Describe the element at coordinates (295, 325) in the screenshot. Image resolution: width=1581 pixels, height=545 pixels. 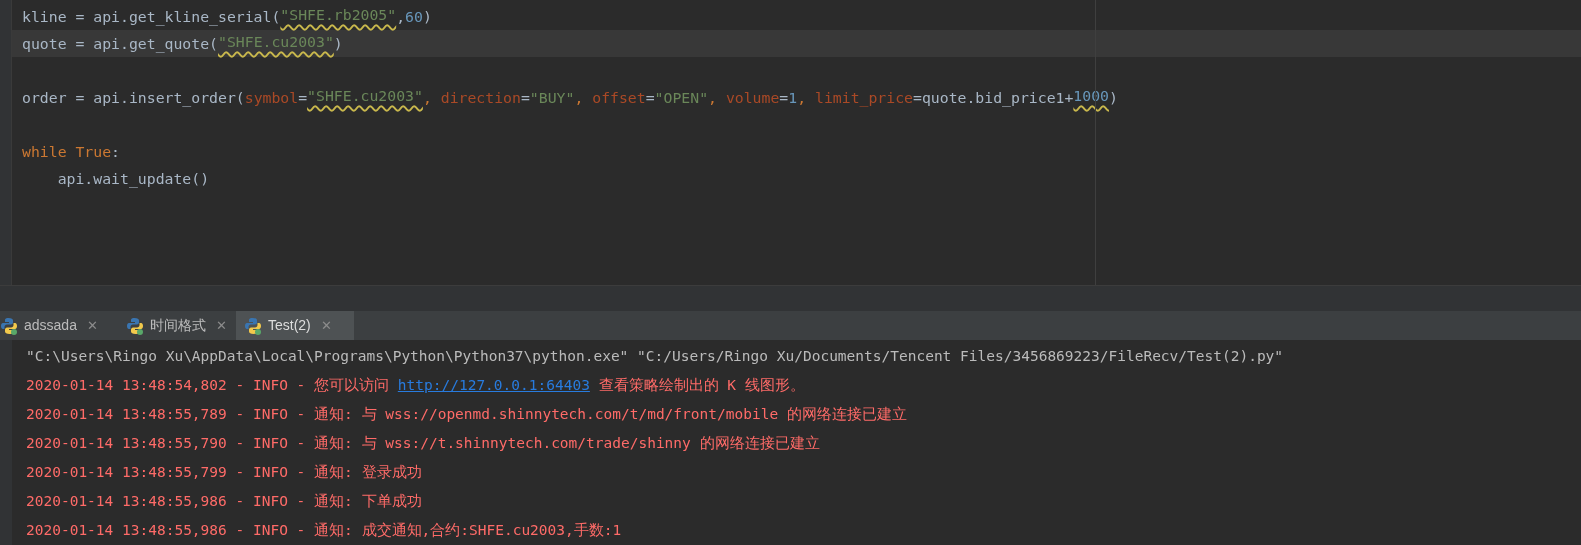
I see `run-tab: Test(2) ✕` at that location.